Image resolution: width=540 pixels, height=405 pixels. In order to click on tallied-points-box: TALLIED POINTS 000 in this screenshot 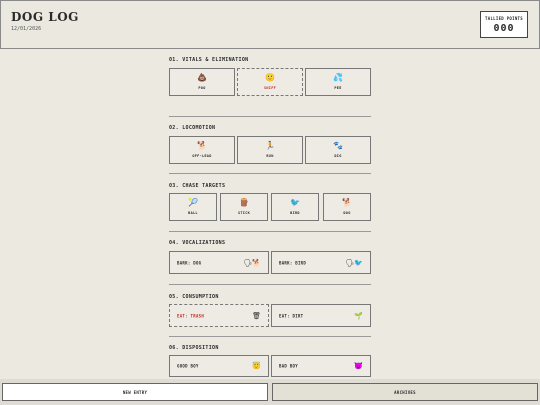, I will do `click(504, 24)`.